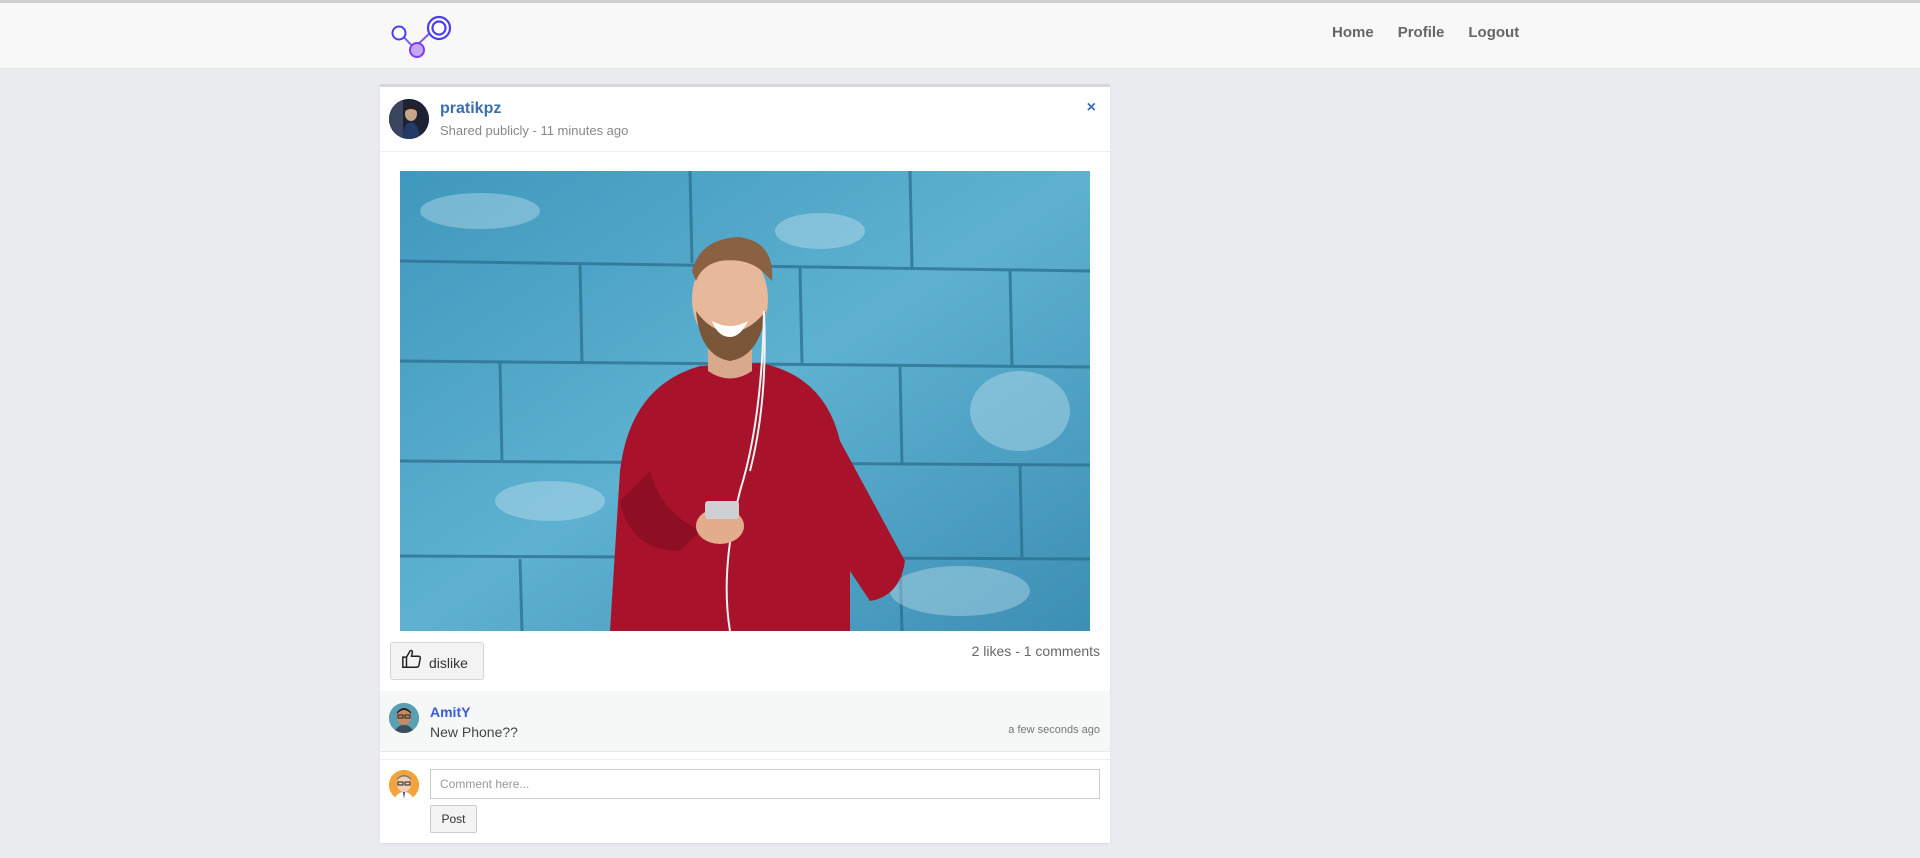  Describe the element at coordinates (745, 801) in the screenshot. I see `comment-composer: Post` at that location.